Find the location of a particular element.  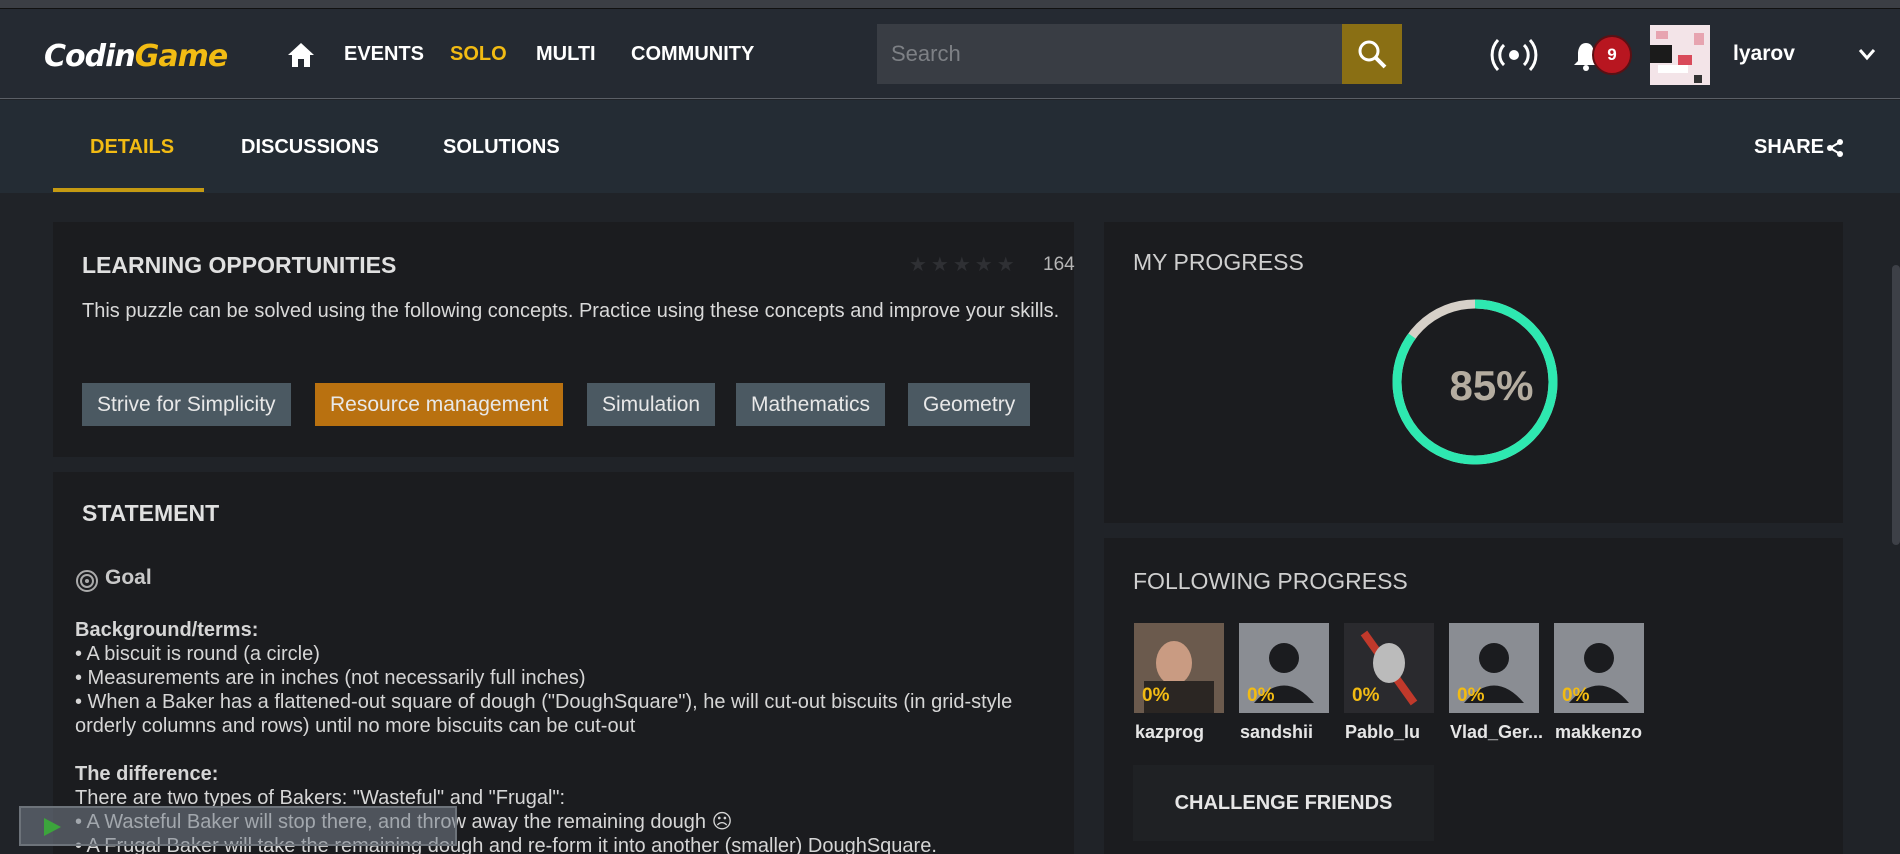

broadcast-icon is located at coordinates (1514, 55).